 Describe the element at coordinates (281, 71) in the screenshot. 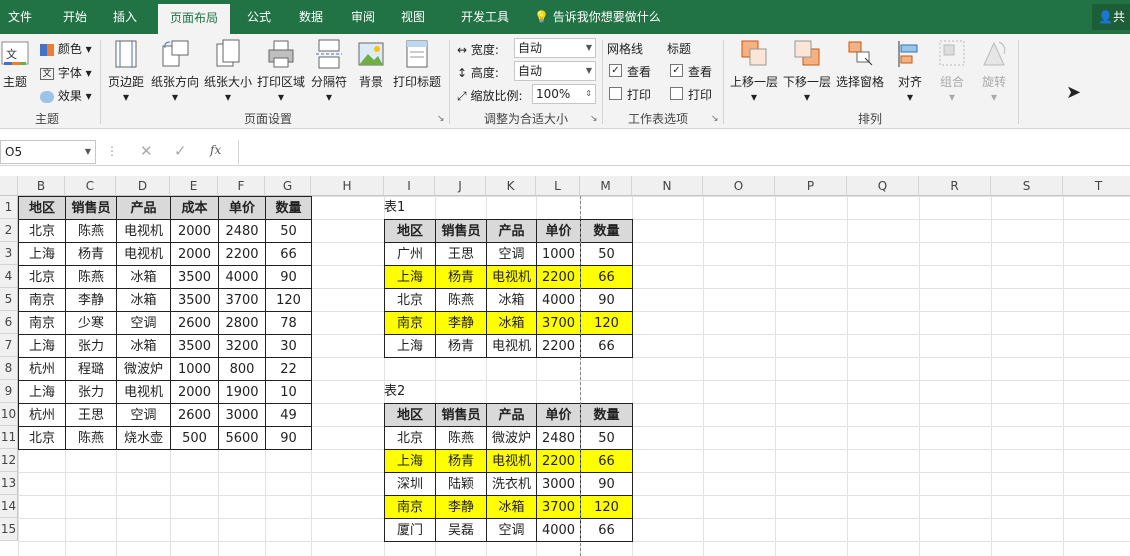

I see `print-area-button: 打印区域 ▾` at that location.